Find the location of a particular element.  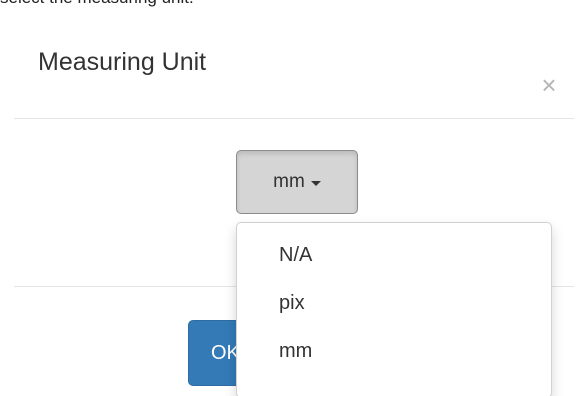

close-button: × is located at coordinates (549, 85).